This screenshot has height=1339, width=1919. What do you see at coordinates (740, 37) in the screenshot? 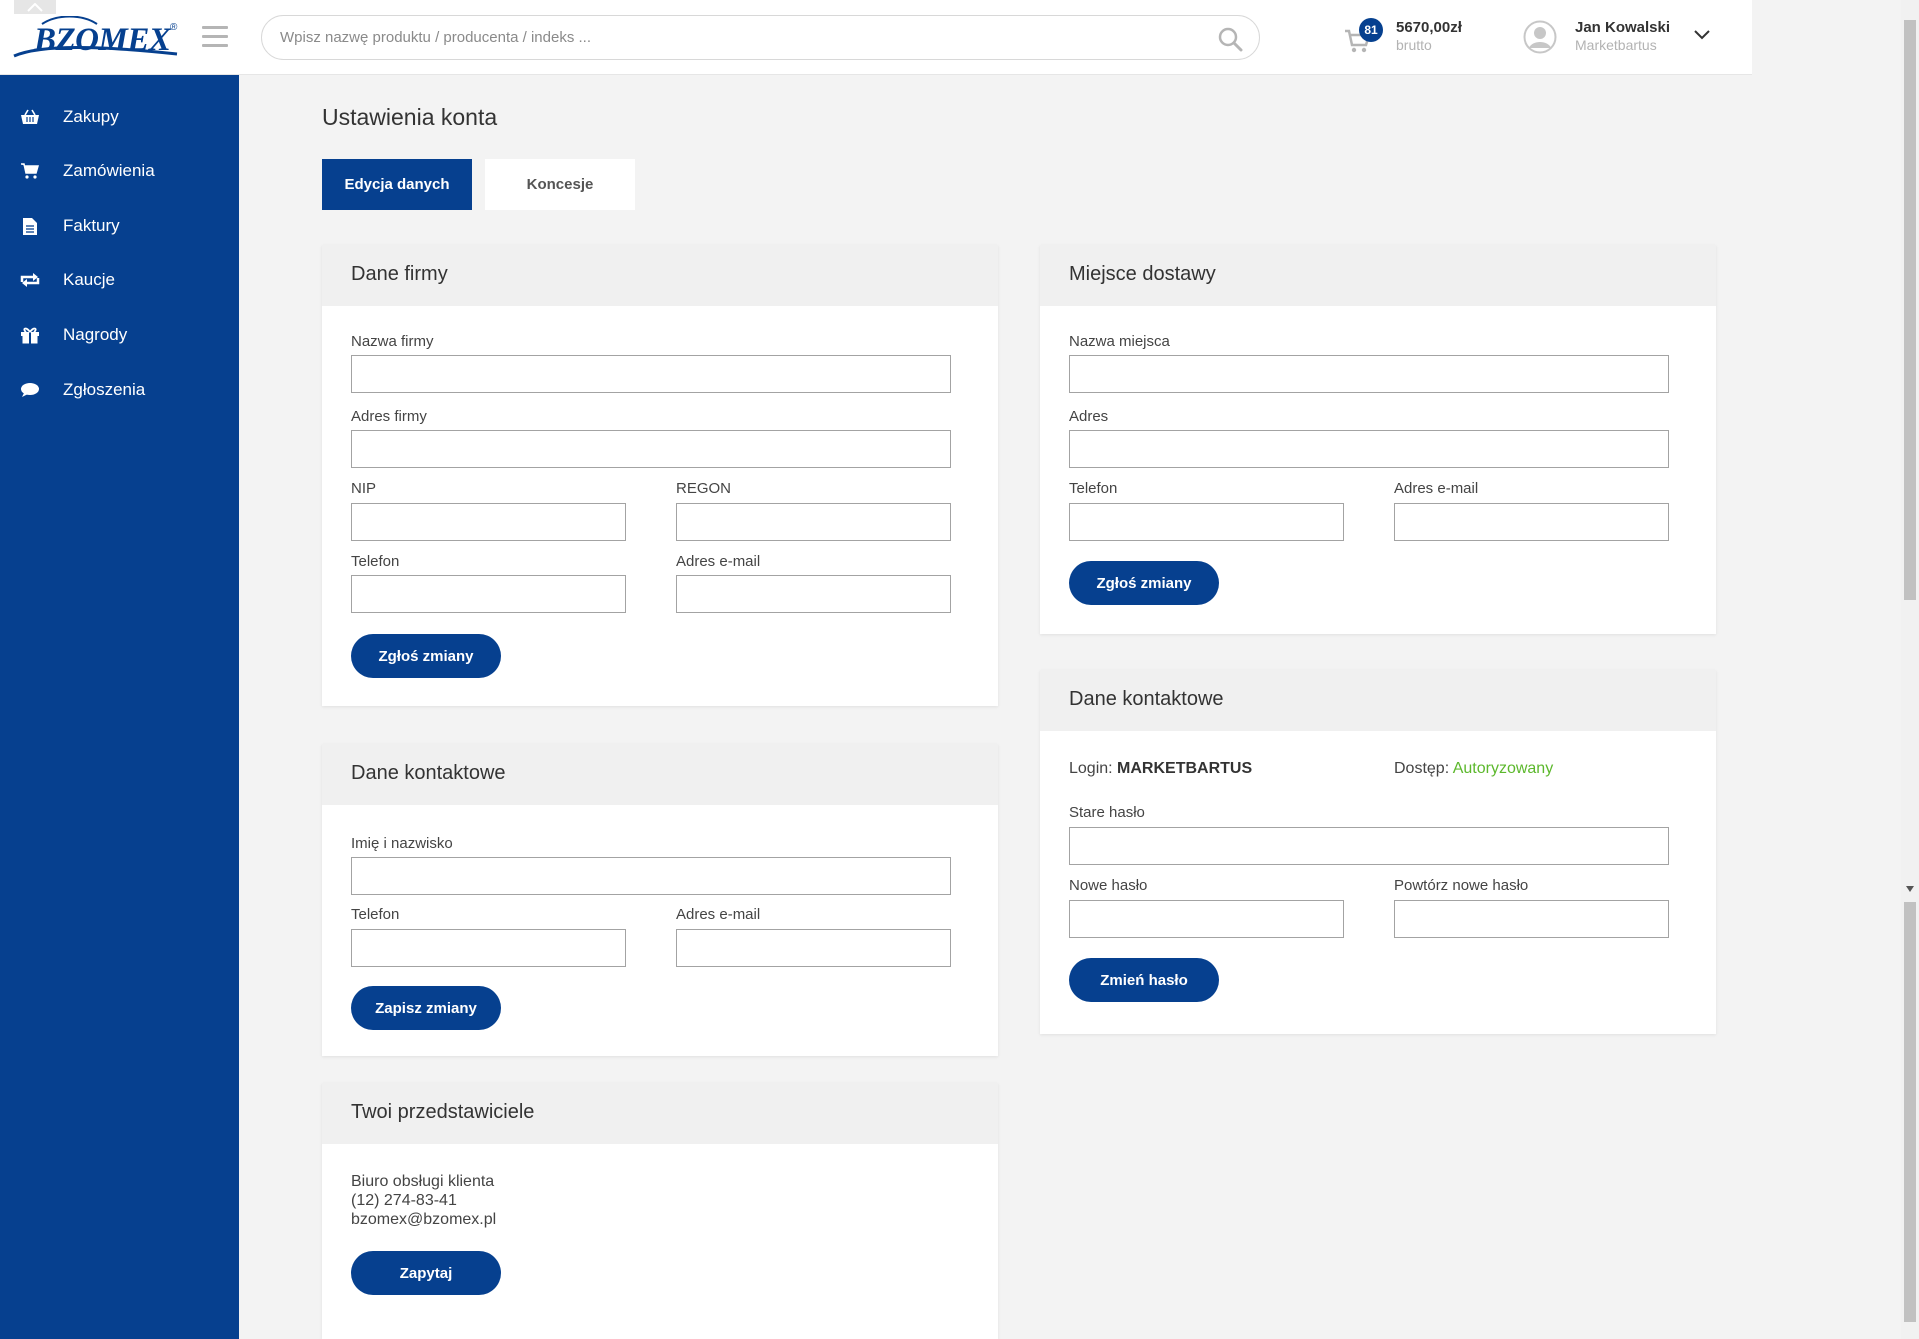
I see `search-input` at bounding box center [740, 37].